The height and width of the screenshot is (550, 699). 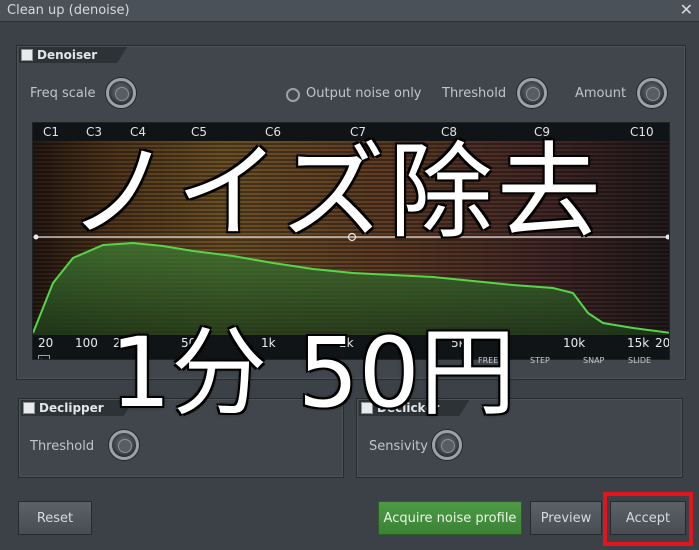 What do you see at coordinates (313, 373) in the screenshot?
I see `price-overlay: 1分 50円` at bounding box center [313, 373].